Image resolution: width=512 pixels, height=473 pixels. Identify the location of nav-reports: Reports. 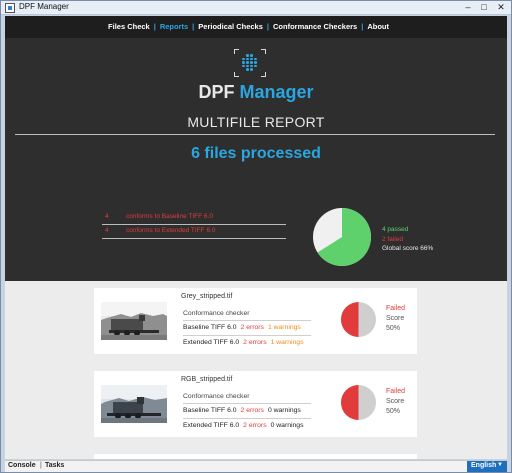
(174, 26).